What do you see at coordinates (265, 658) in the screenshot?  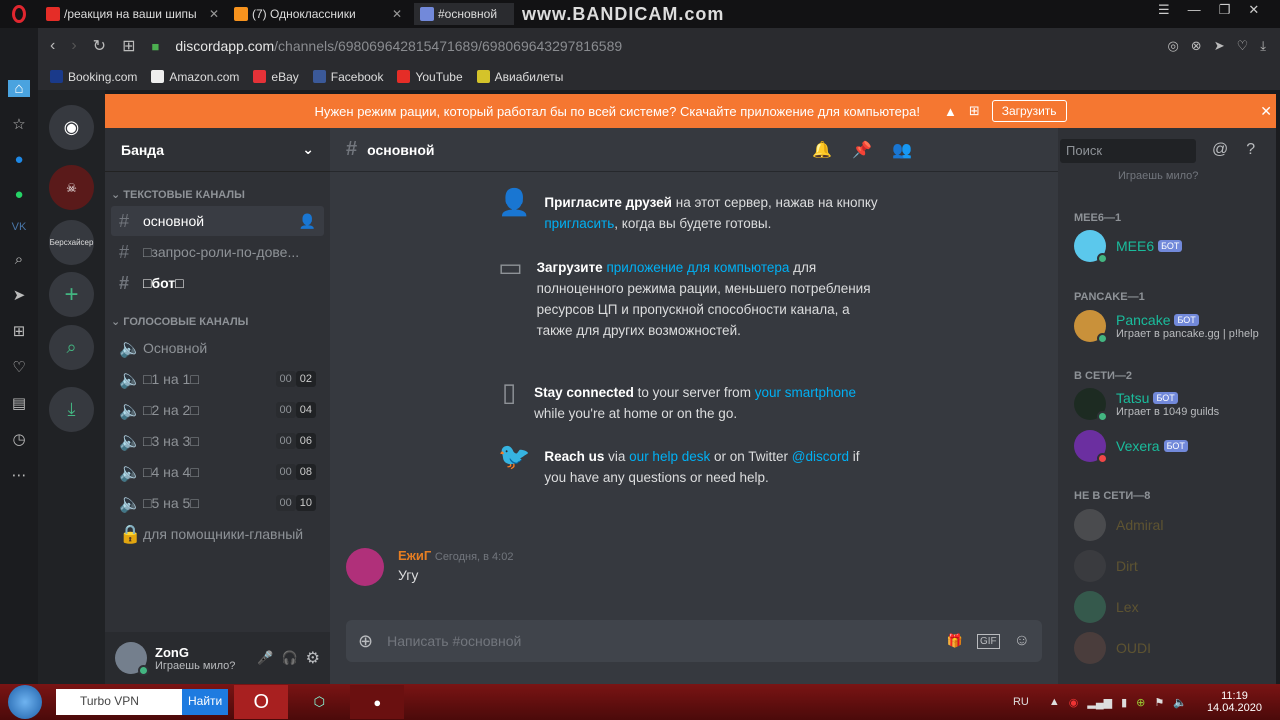 I see `mute-icon: 🎤` at bounding box center [265, 658].